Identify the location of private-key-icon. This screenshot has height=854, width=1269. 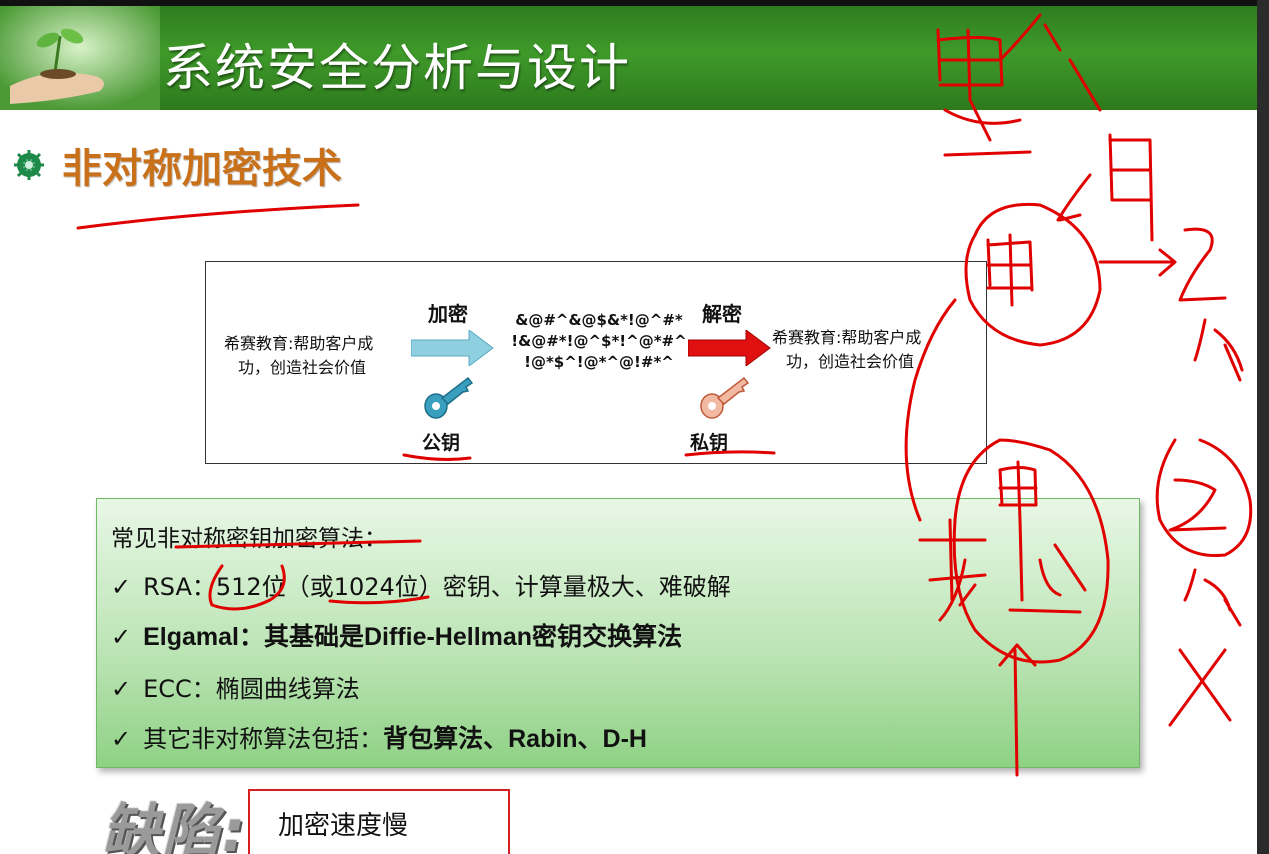
(725, 397).